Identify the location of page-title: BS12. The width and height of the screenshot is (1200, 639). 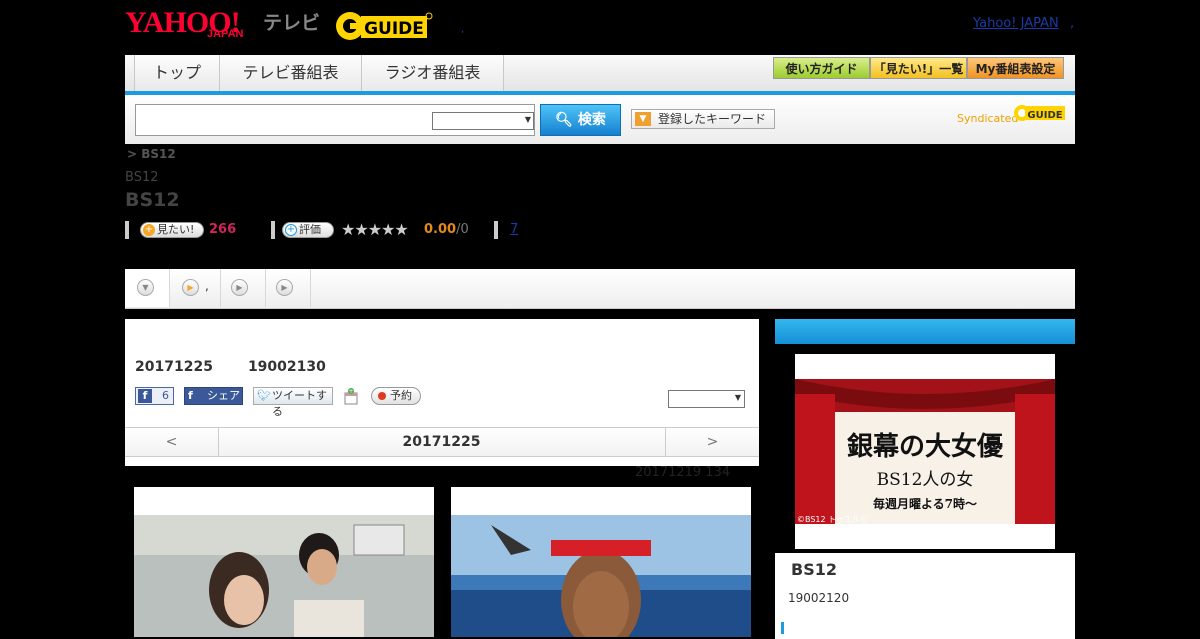
(152, 200).